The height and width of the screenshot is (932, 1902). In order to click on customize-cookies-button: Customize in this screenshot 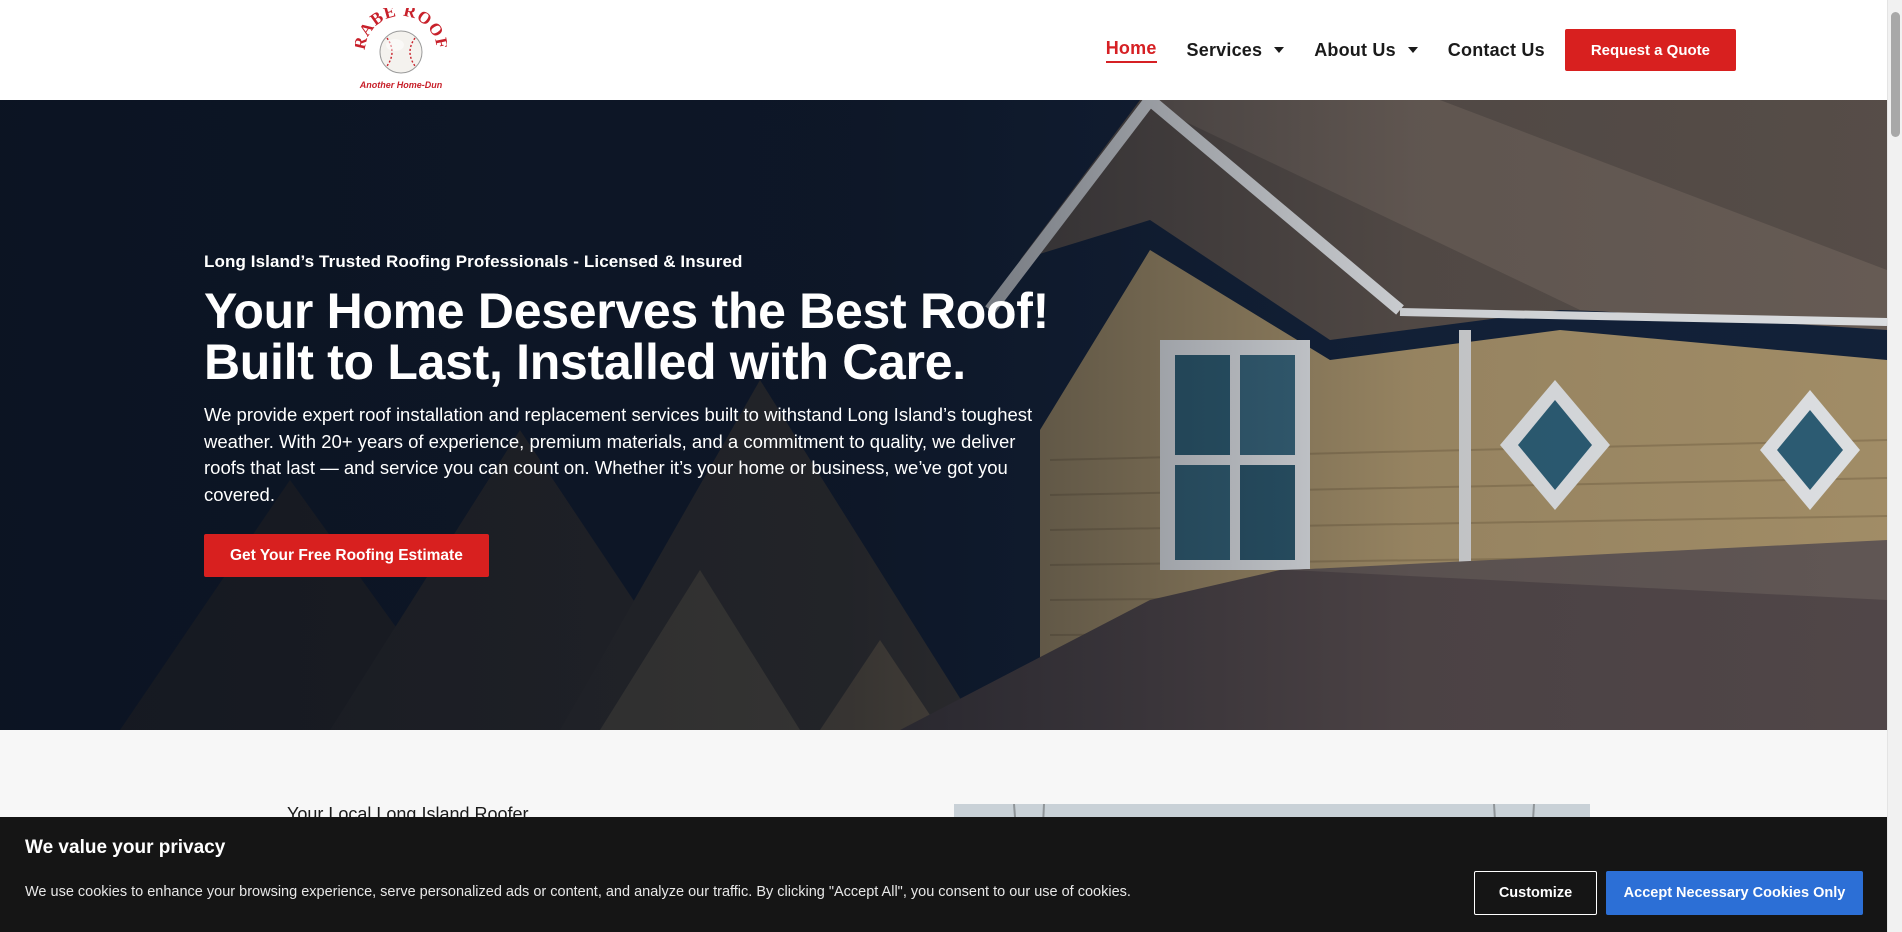, I will do `click(1535, 893)`.